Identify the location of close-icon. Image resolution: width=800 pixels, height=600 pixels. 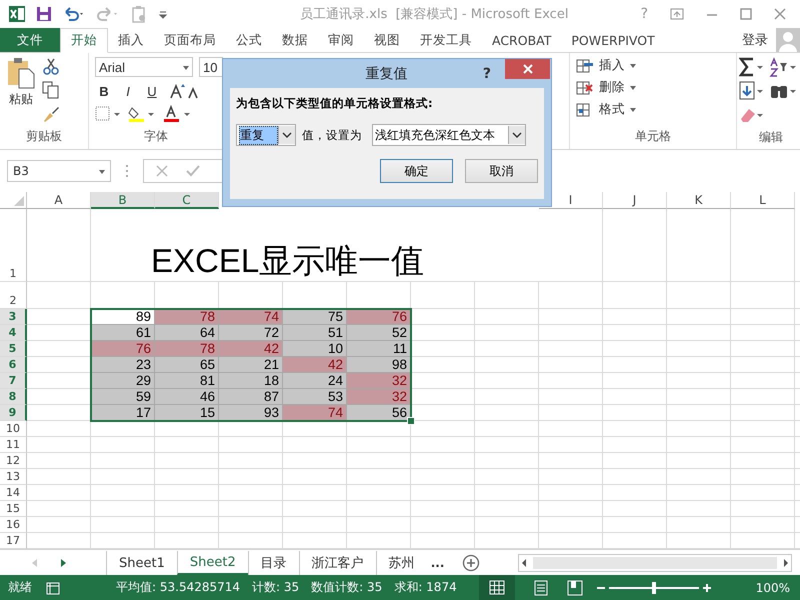
(780, 14).